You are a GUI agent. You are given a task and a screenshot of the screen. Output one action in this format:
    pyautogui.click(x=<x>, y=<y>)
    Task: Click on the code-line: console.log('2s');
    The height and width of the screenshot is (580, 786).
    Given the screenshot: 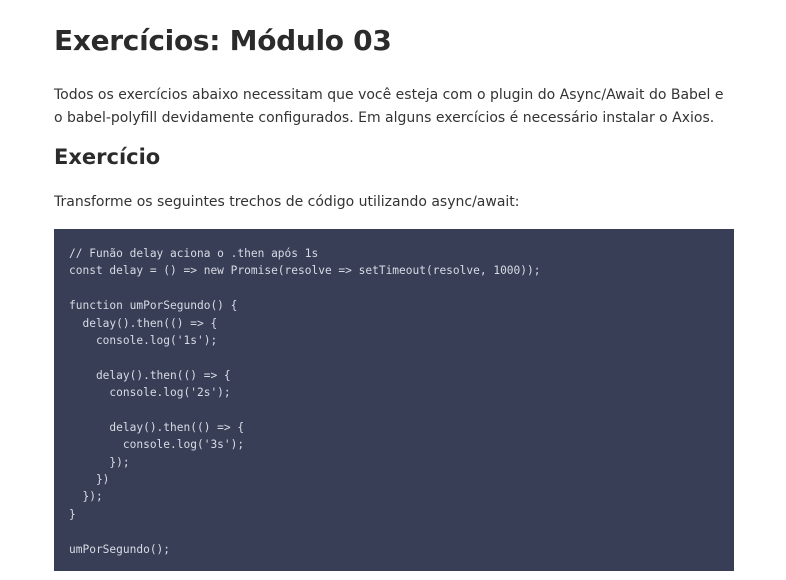 What is the action you would take?
    pyautogui.click(x=150, y=393)
    